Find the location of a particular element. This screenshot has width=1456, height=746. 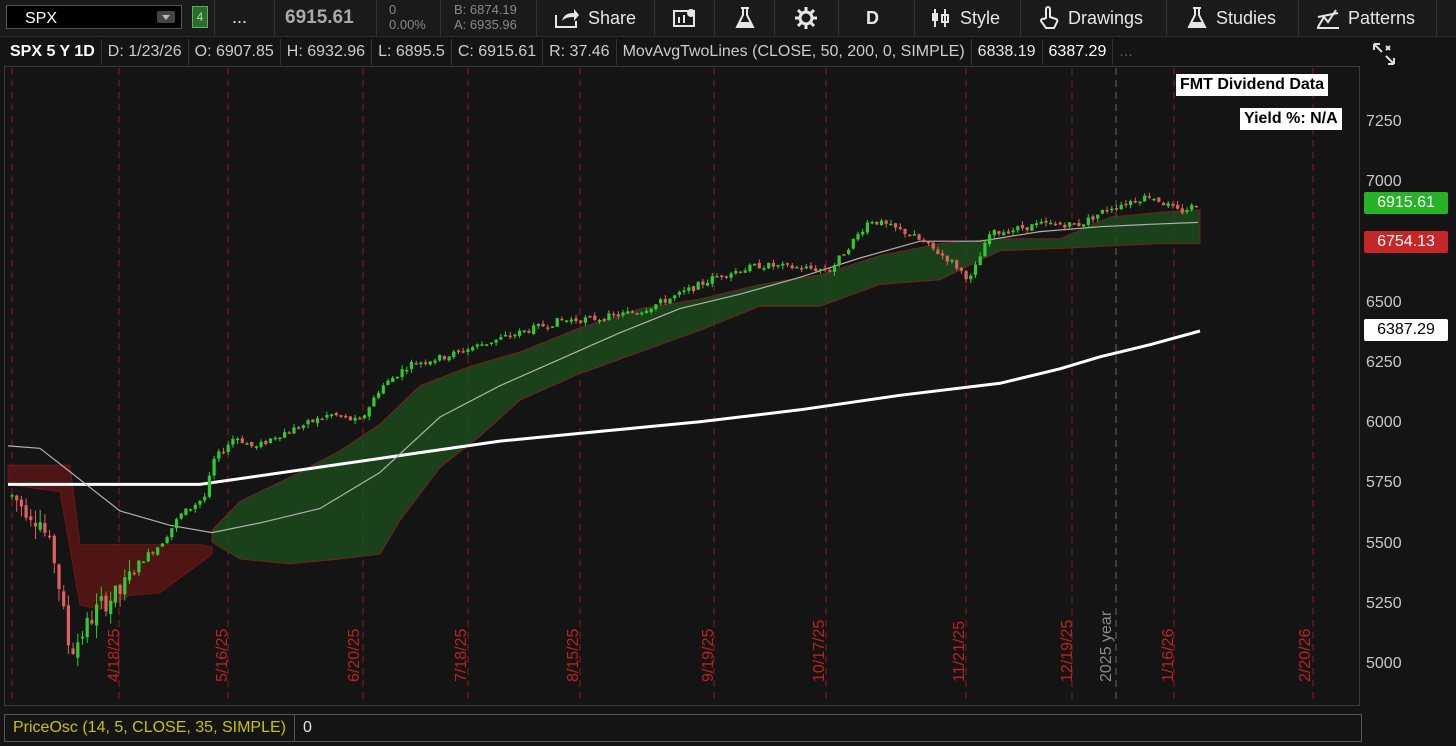

cloud-price-tag: 6754.13 is located at coordinates (1406, 242).